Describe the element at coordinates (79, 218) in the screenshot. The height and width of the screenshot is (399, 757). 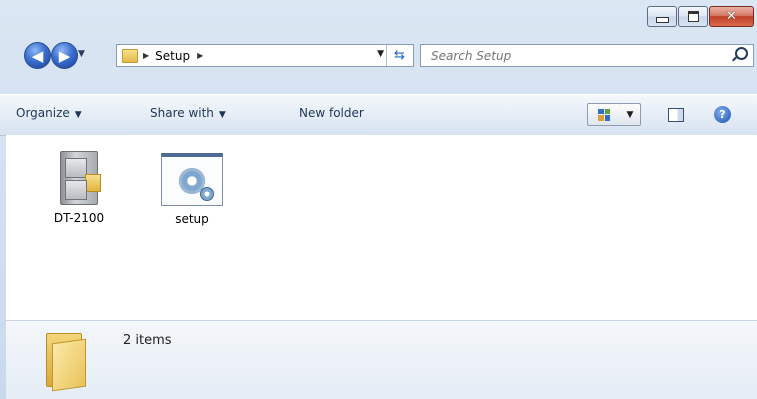
I see `file-name: DT-2100` at that location.